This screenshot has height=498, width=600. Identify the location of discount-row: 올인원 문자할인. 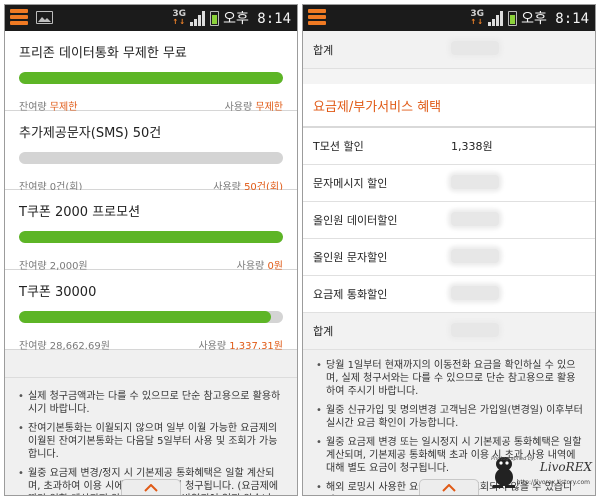
(449, 257).